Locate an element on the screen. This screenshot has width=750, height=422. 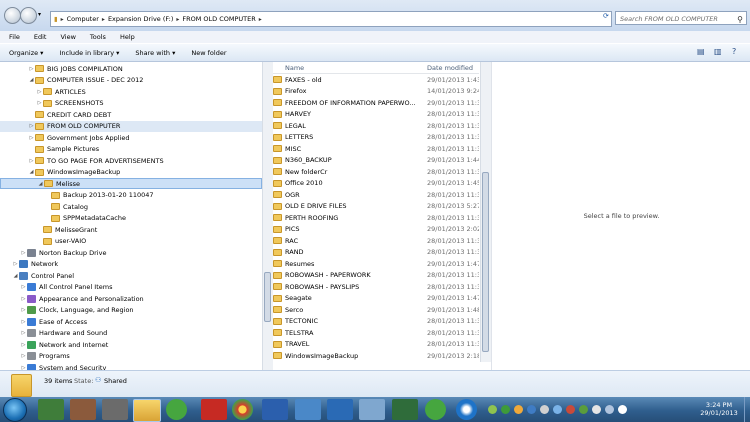
file-row: Office 2010 29/01/2013 1:45 A is located at coordinates (376, 183).